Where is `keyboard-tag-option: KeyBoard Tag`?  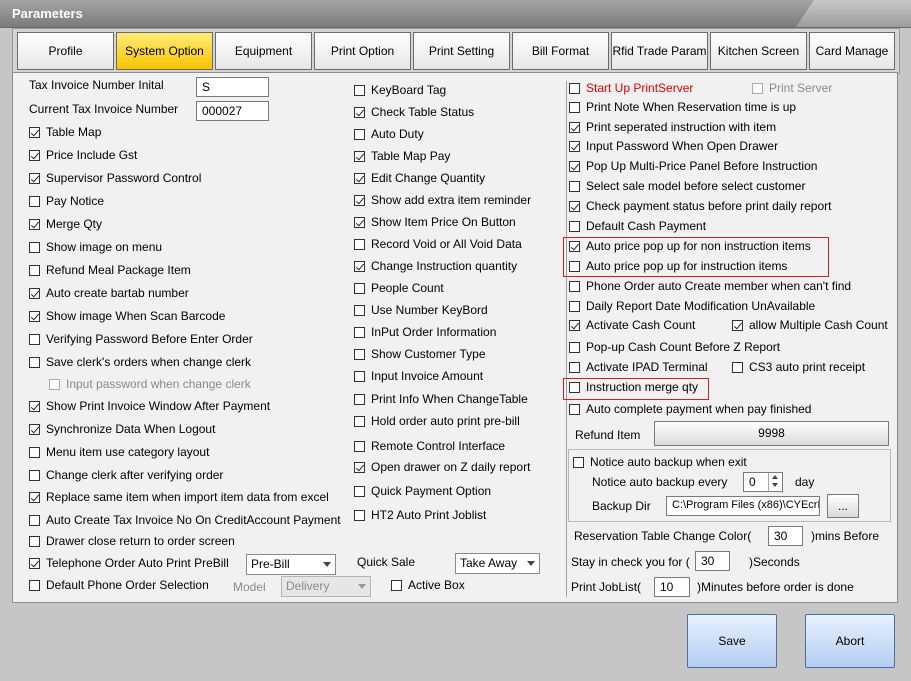 keyboard-tag-option: KeyBoard Tag is located at coordinates (400, 90).